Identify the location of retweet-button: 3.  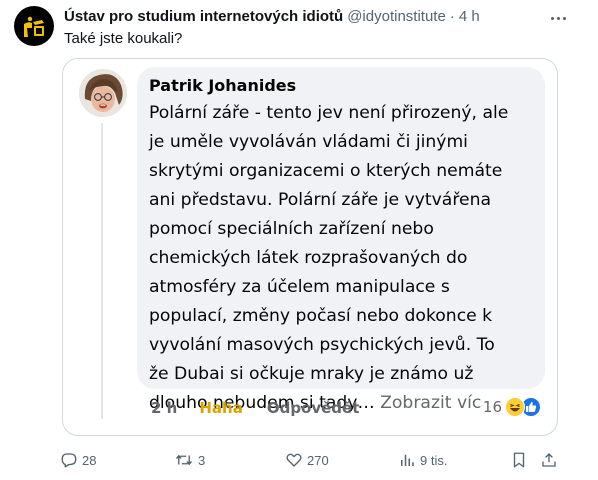
(189, 460).